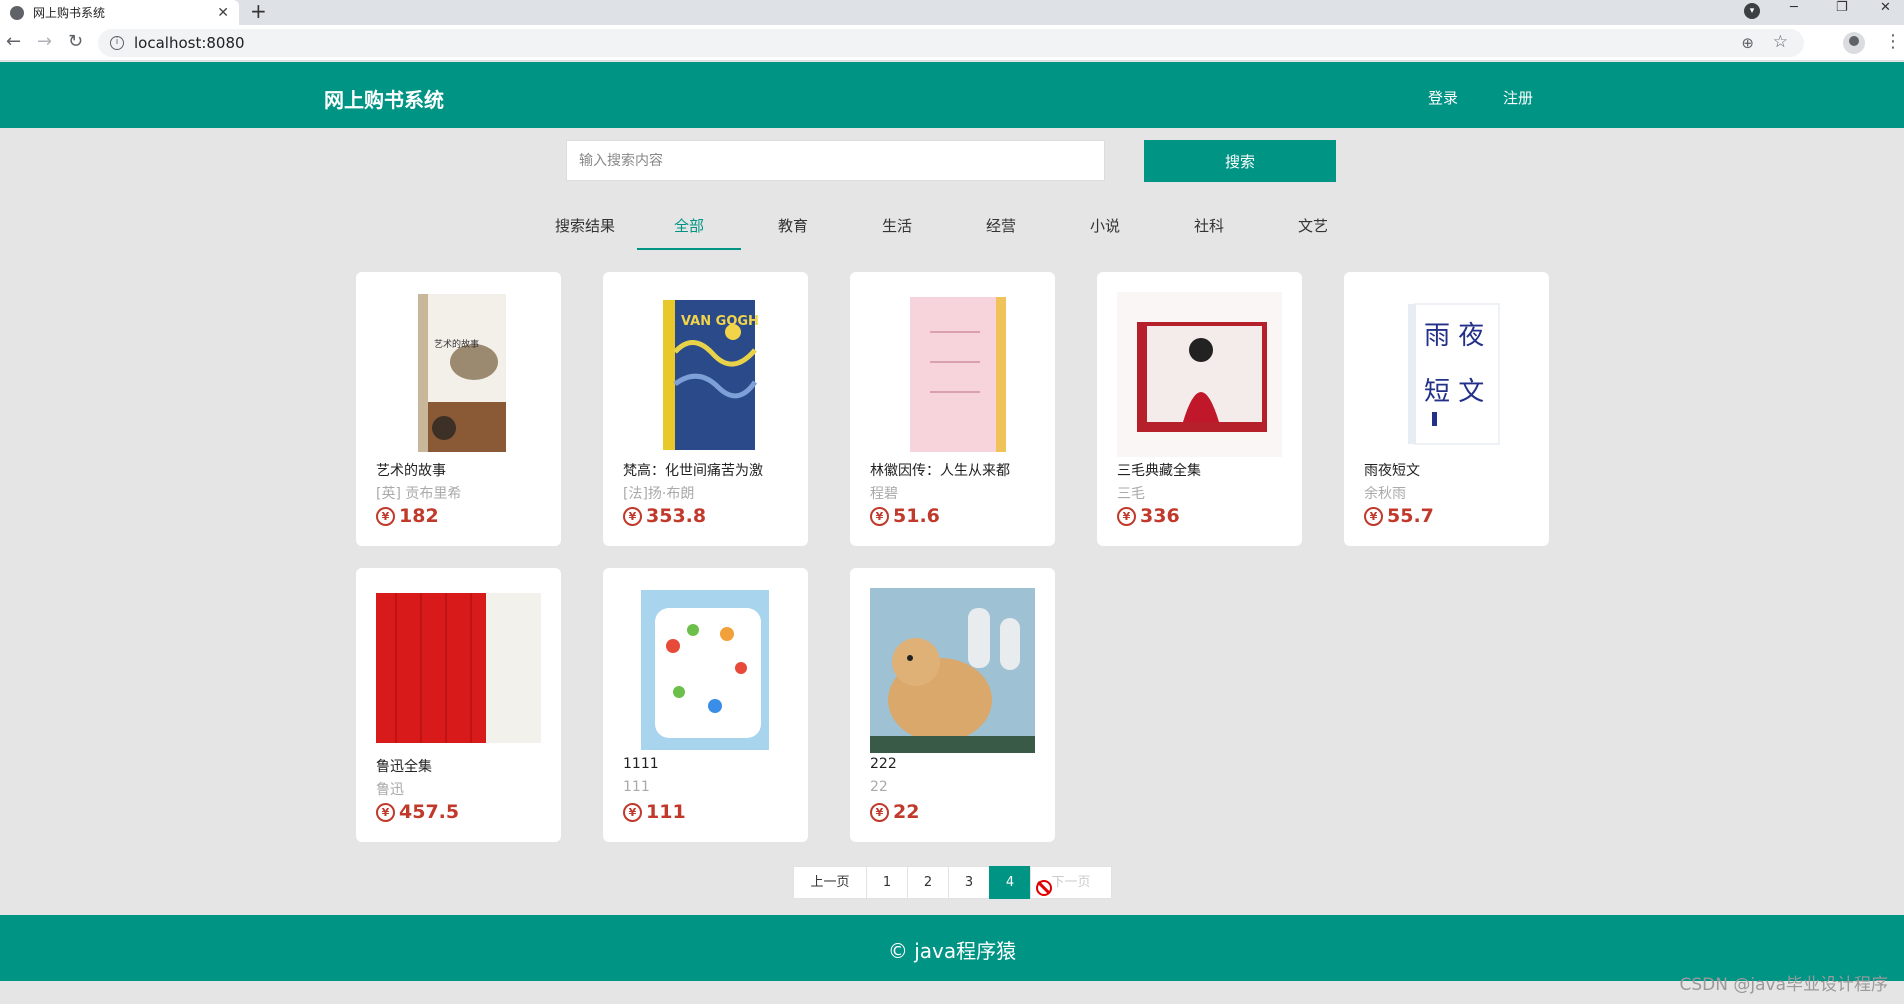 This screenshot has height=1004, width=1904. What do you see at coordinates (1747, 43) in the screenshot?
I see `zoom-icon: ⊕` at bounding box center [1747, 43].